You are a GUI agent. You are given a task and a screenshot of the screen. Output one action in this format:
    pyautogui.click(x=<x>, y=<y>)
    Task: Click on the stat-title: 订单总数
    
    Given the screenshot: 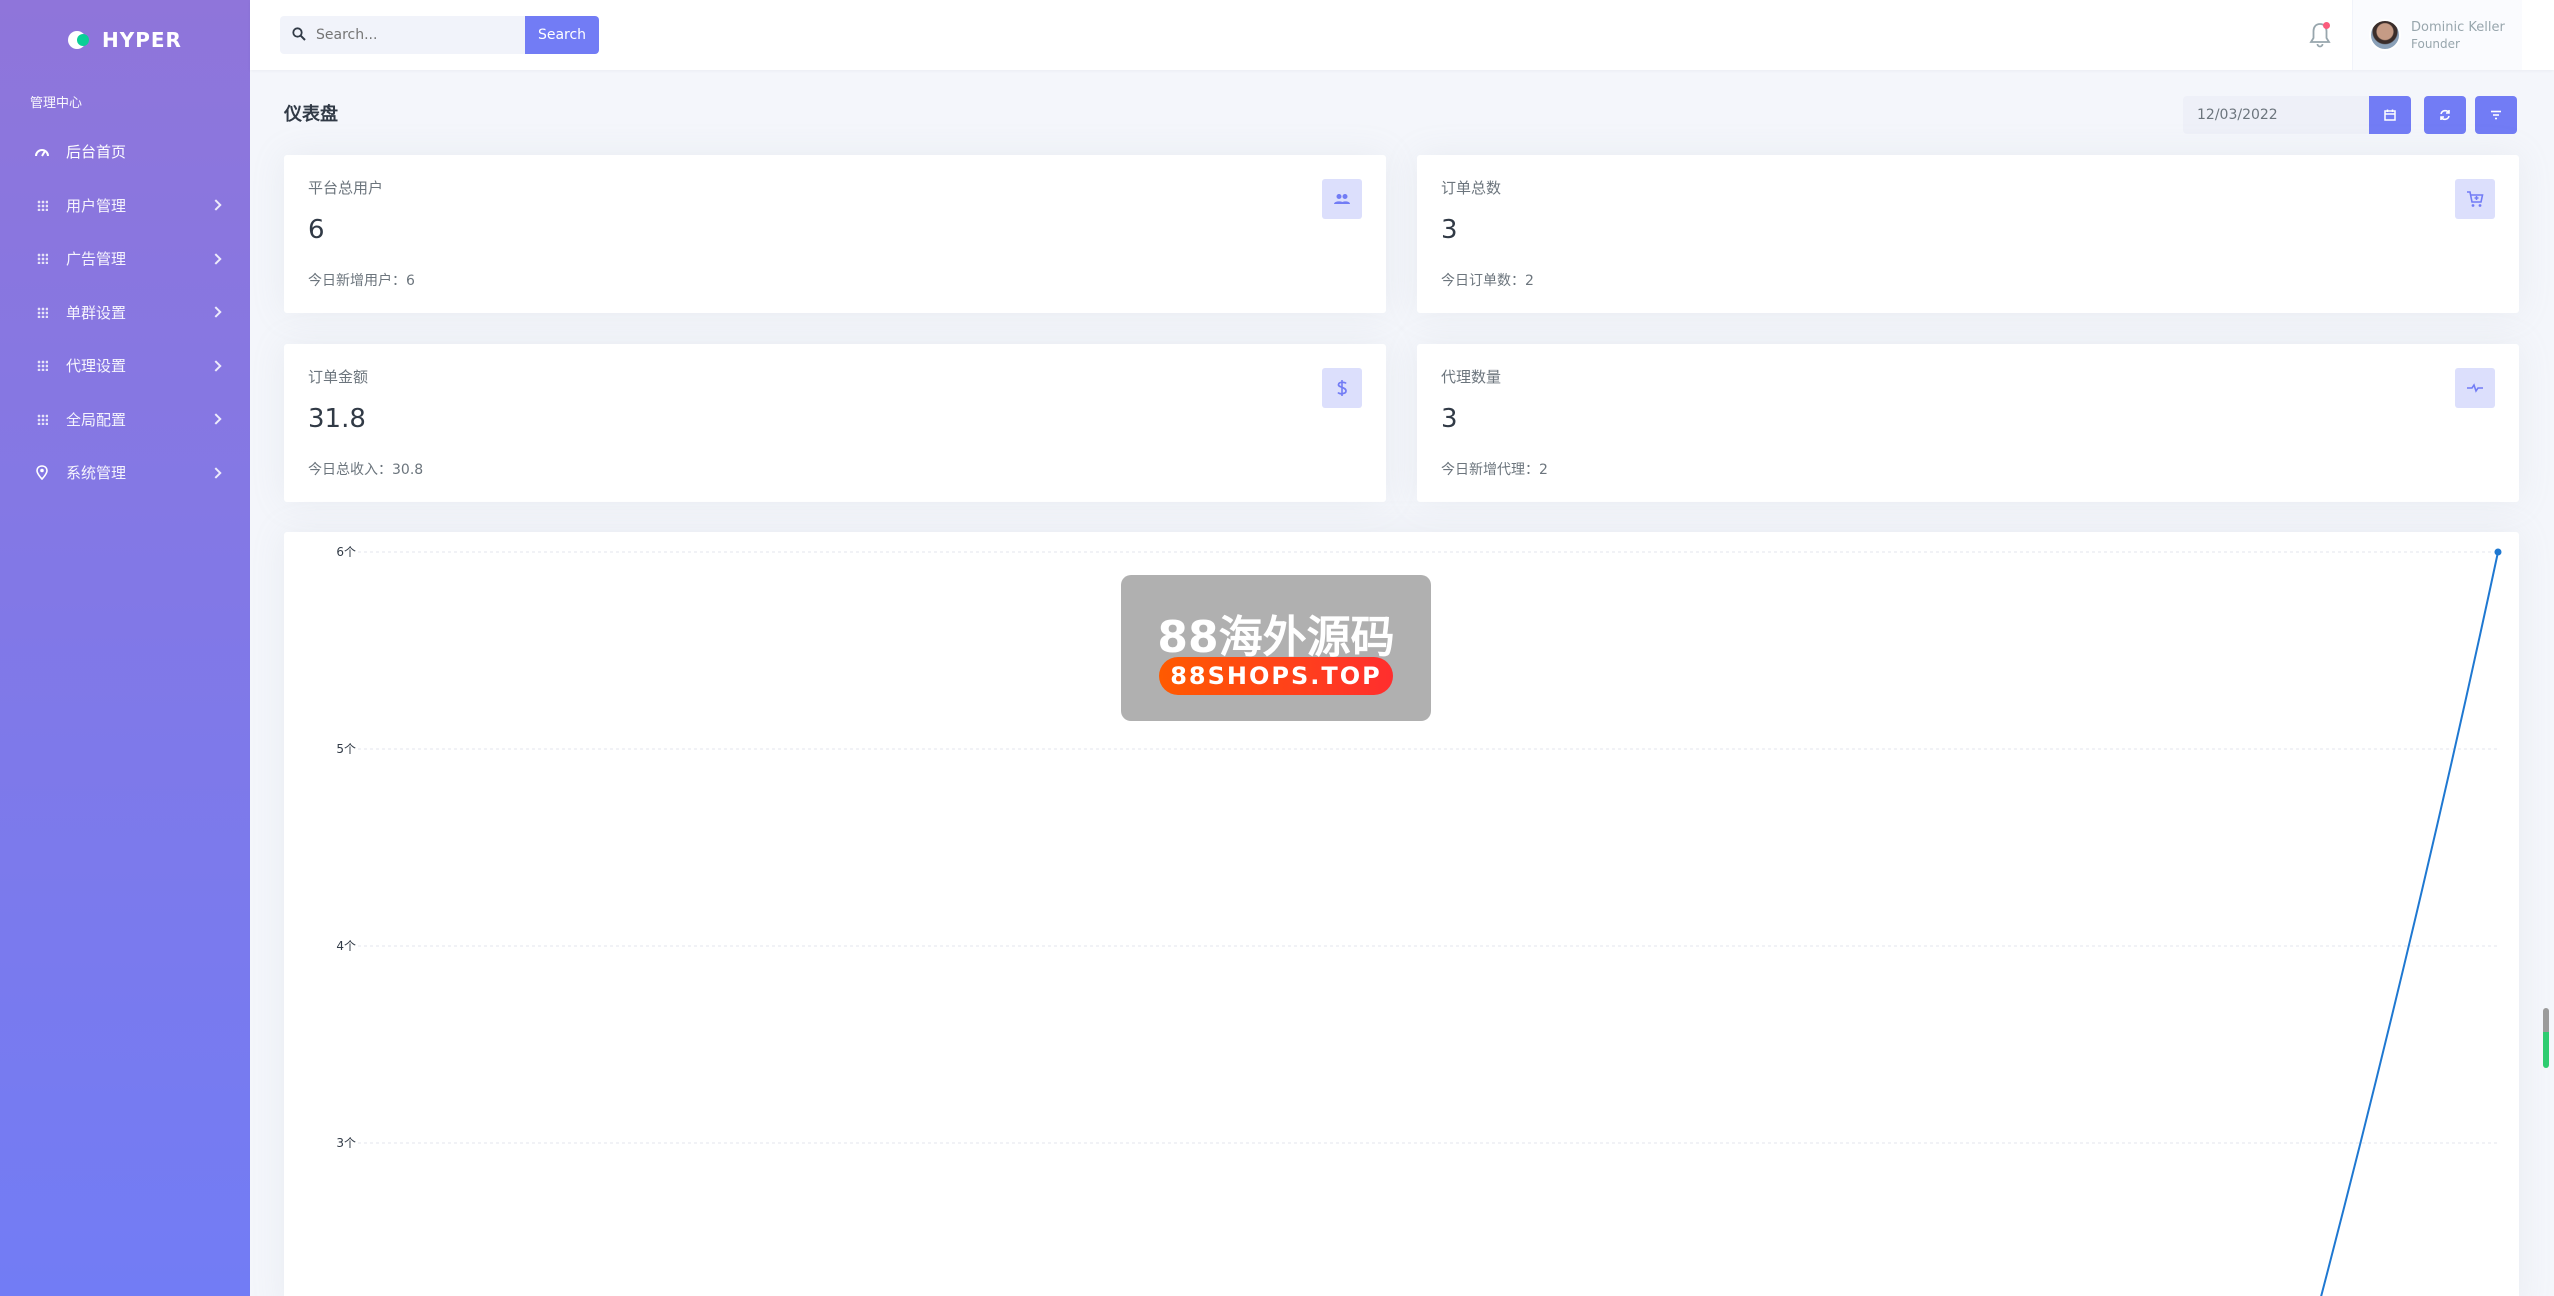 What is the action you would take?
    pyautogui.click(x=1471, y=188)
    